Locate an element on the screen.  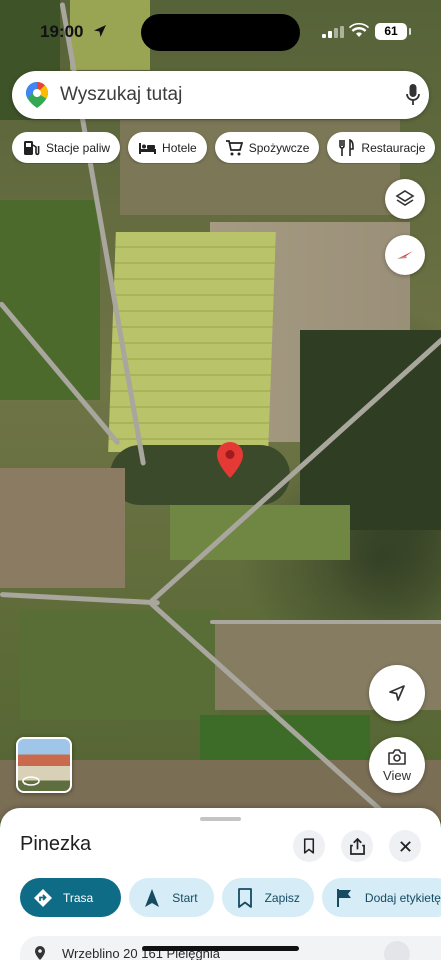
rotate-360-icon is located at coordinates (31, 781).